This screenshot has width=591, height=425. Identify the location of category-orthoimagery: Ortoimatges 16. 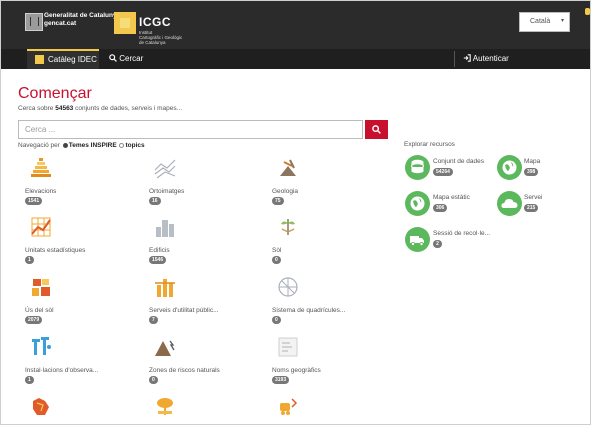
(206, 183).